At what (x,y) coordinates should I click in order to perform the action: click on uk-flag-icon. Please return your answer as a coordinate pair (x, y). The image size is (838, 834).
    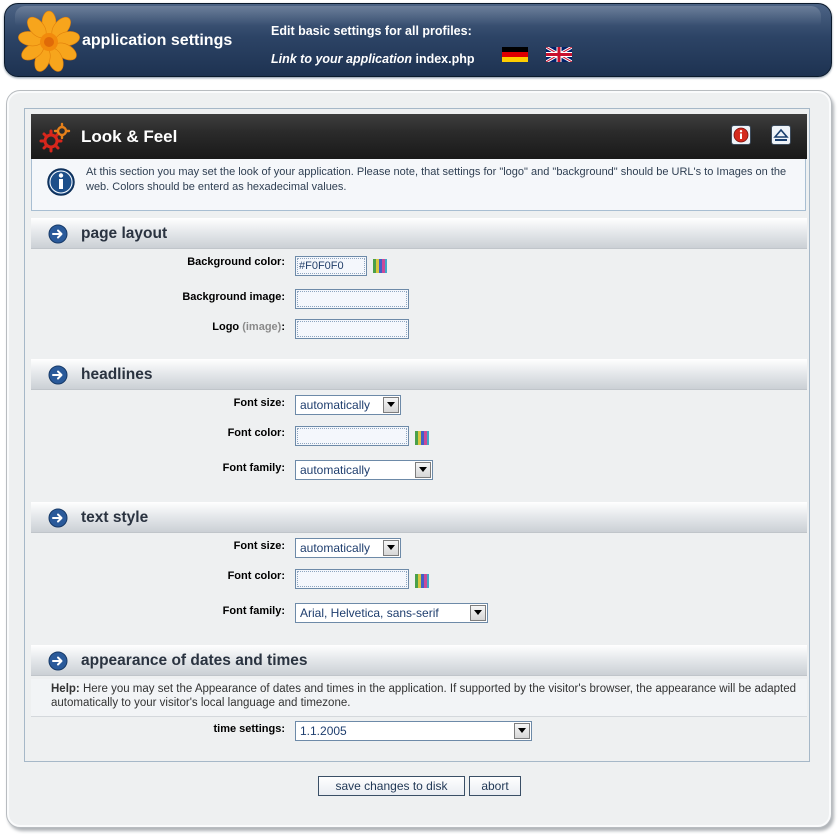
    Looking at the image, I should click on (559, 54).